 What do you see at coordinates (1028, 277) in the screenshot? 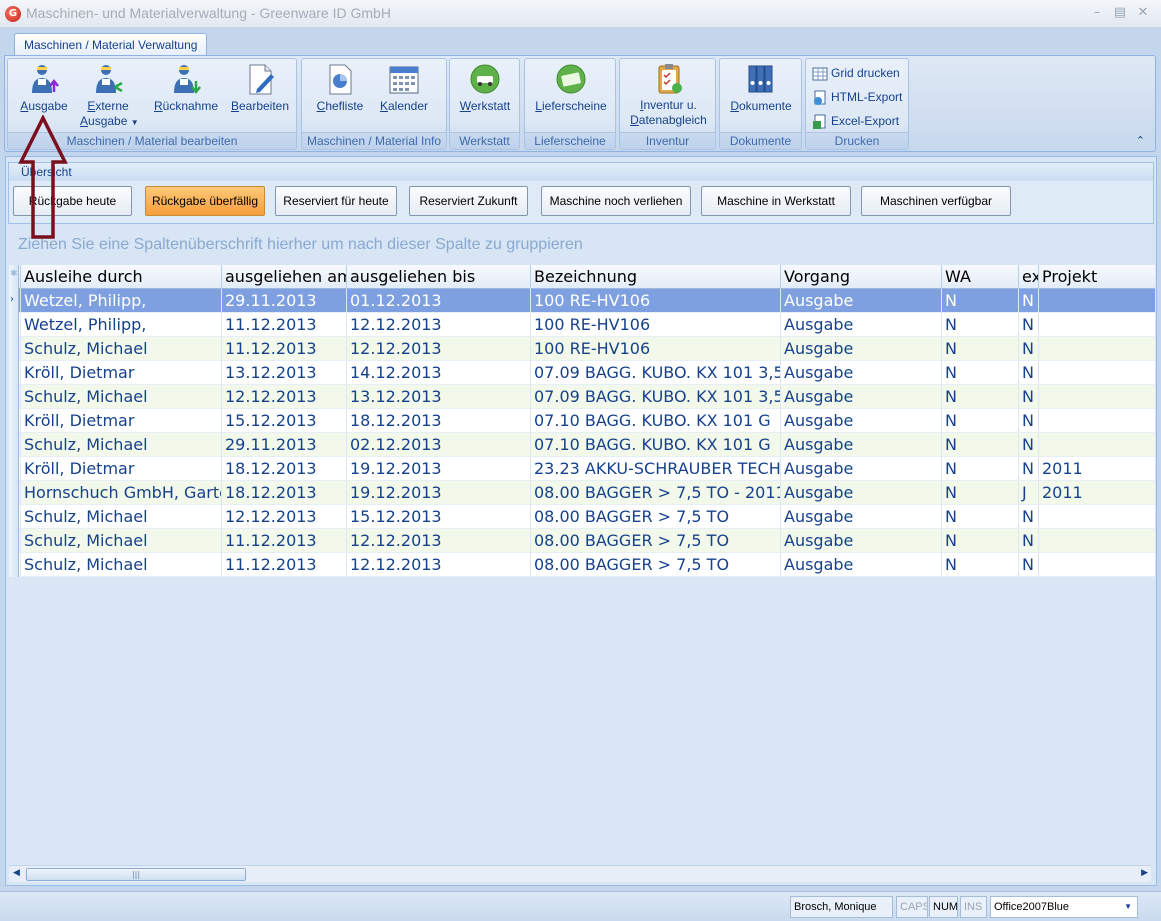
I see `column-header-ex: ex` at bounding box center [1028, 277].